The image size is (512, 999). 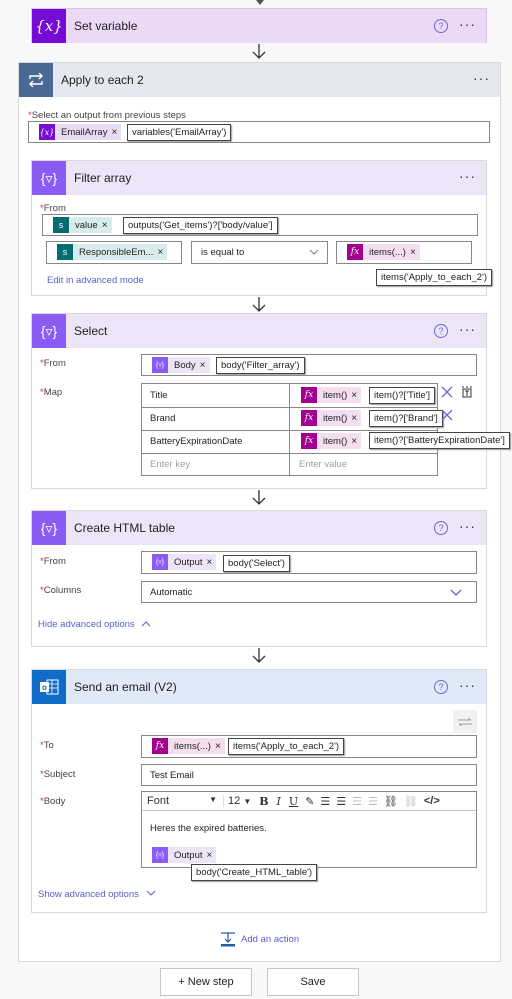 I want to click on increase-indent-icon: ☰, so click(x=373, y=801).